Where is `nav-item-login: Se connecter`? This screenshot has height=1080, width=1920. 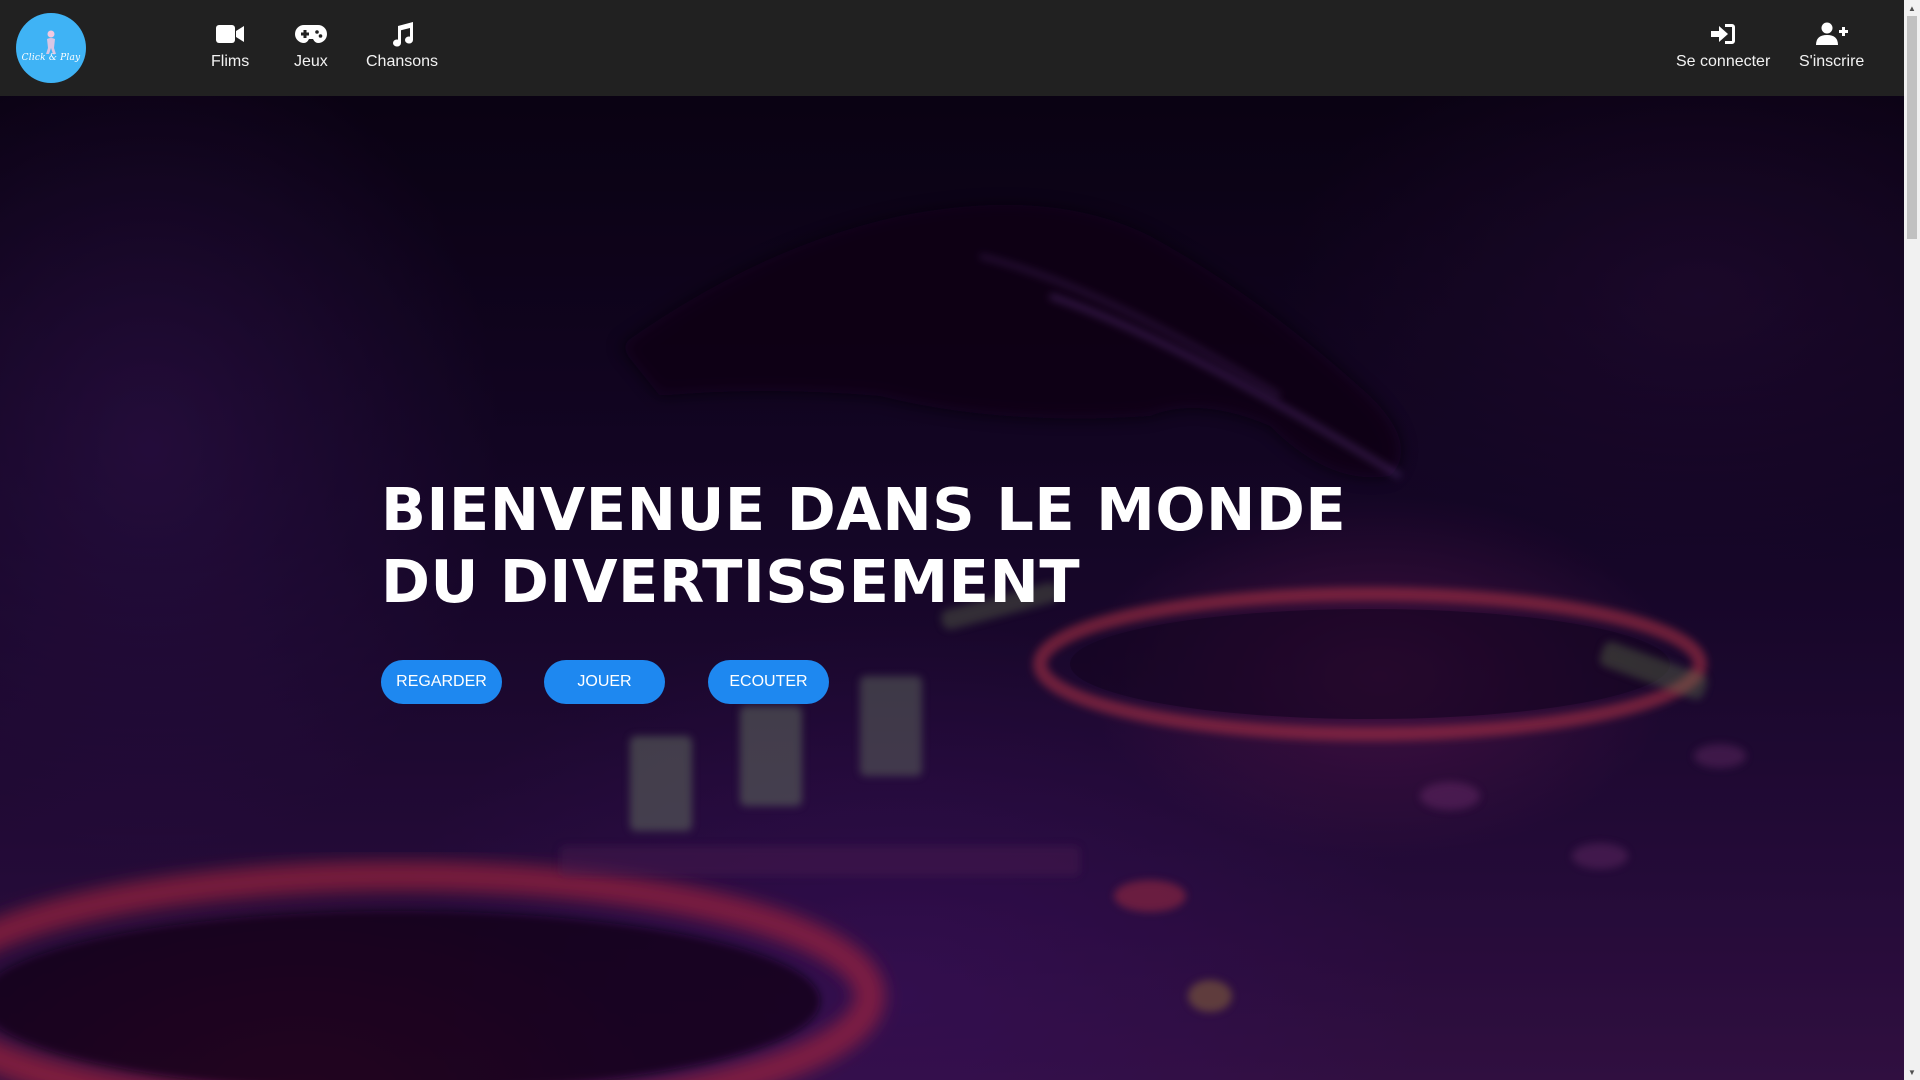
nav-item-login: Se connecter is located at coordinates (1723, 45).